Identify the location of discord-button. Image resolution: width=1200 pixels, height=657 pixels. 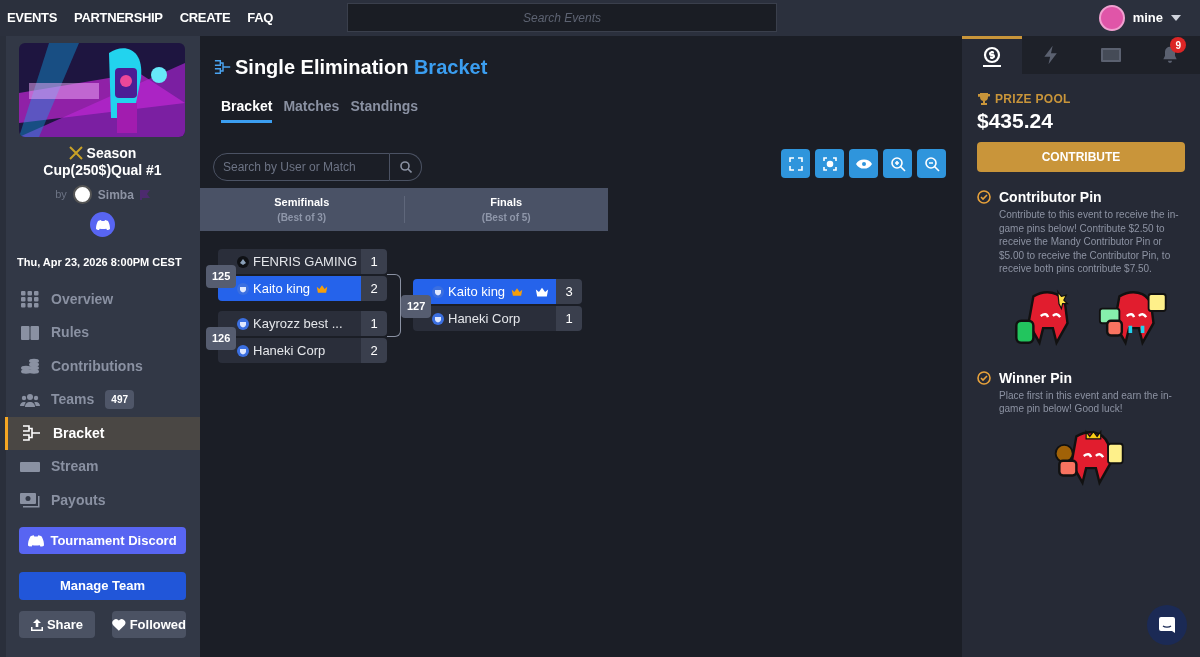
(102, 224).